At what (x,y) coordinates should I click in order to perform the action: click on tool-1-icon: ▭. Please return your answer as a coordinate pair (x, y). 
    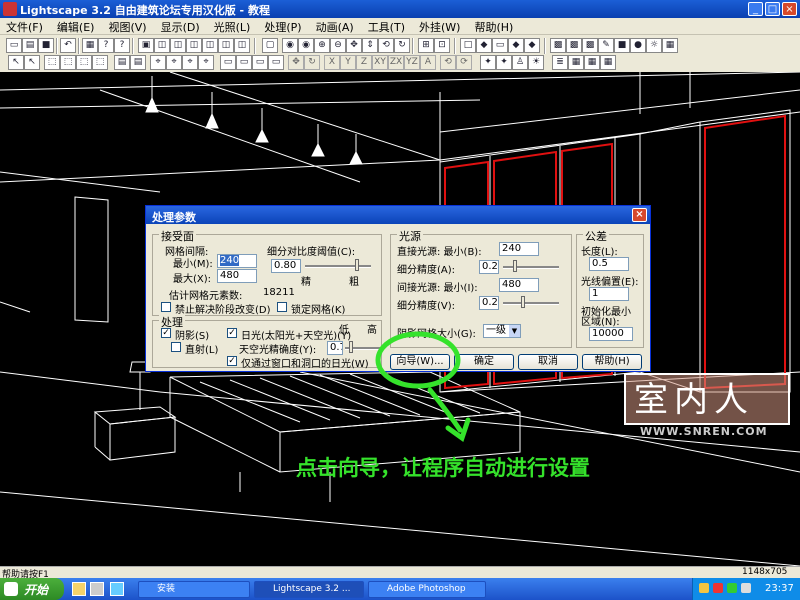
    Looking at the image, I should click on (228, 62).